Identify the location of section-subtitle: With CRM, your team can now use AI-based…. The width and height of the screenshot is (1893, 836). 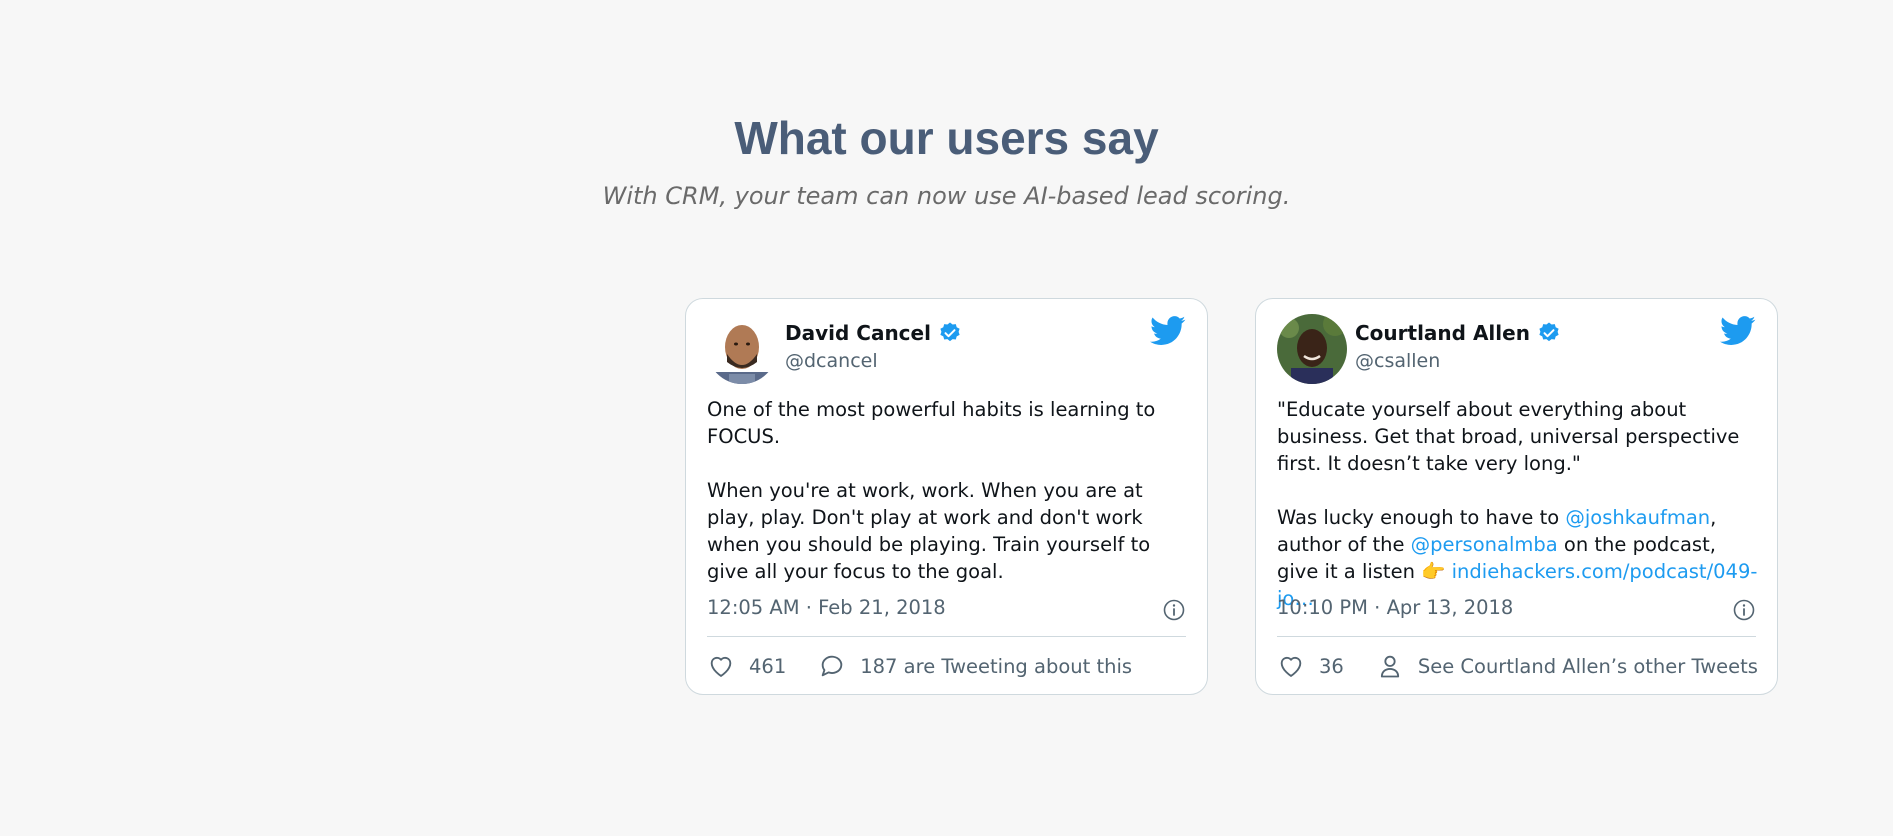
(946, 196).